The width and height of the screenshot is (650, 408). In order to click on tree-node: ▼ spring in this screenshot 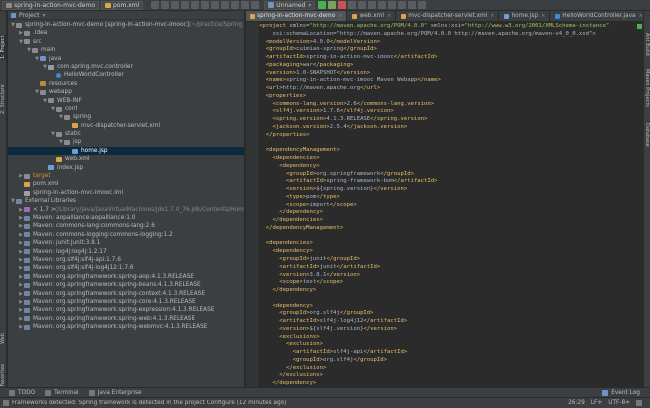, I will do `click(126, 117)`.